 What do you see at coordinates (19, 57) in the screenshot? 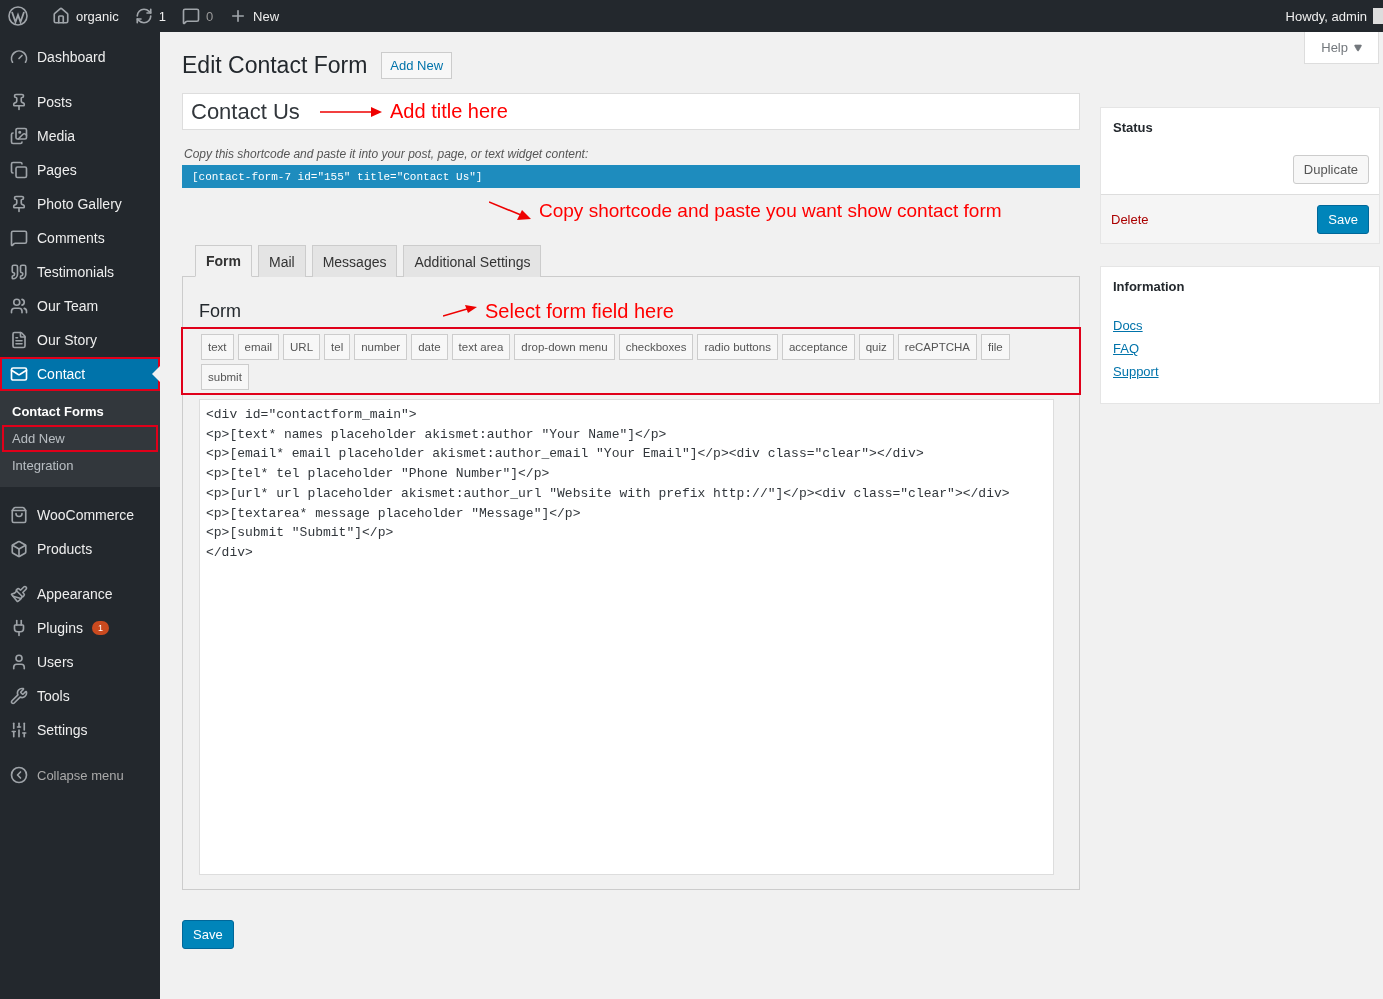
I see `gauge-icon` at bounding box center [19, 57].